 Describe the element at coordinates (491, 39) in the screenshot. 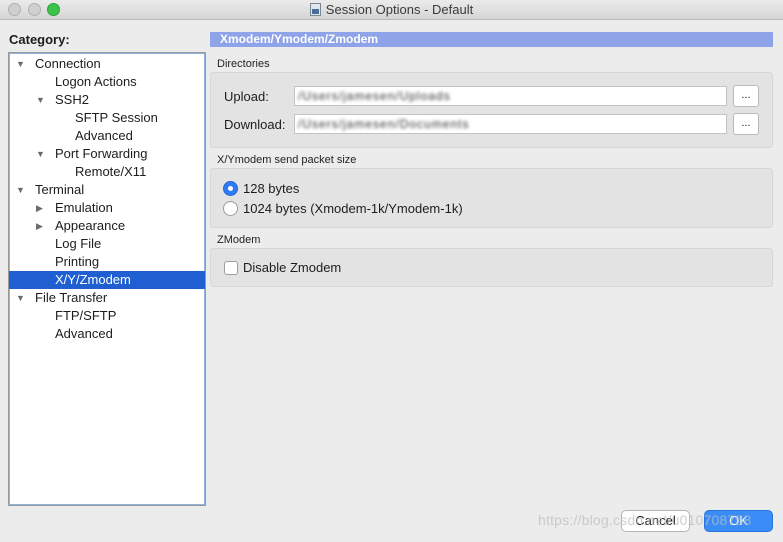

I see `section-header: Xmodem/Ymodem/Zmodem` at that location.